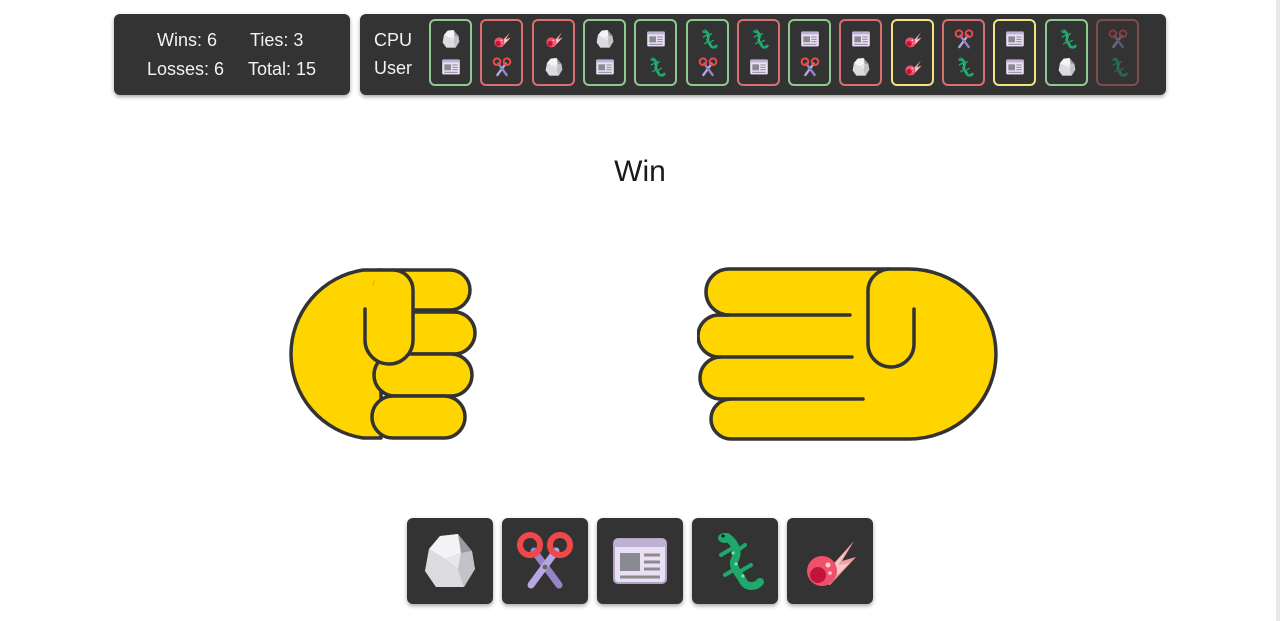 This screenshot has width=1280, height=621. Describe the element at coordinates (913, 67) in the screenshot. I see `user-meteor-icon` at that location.